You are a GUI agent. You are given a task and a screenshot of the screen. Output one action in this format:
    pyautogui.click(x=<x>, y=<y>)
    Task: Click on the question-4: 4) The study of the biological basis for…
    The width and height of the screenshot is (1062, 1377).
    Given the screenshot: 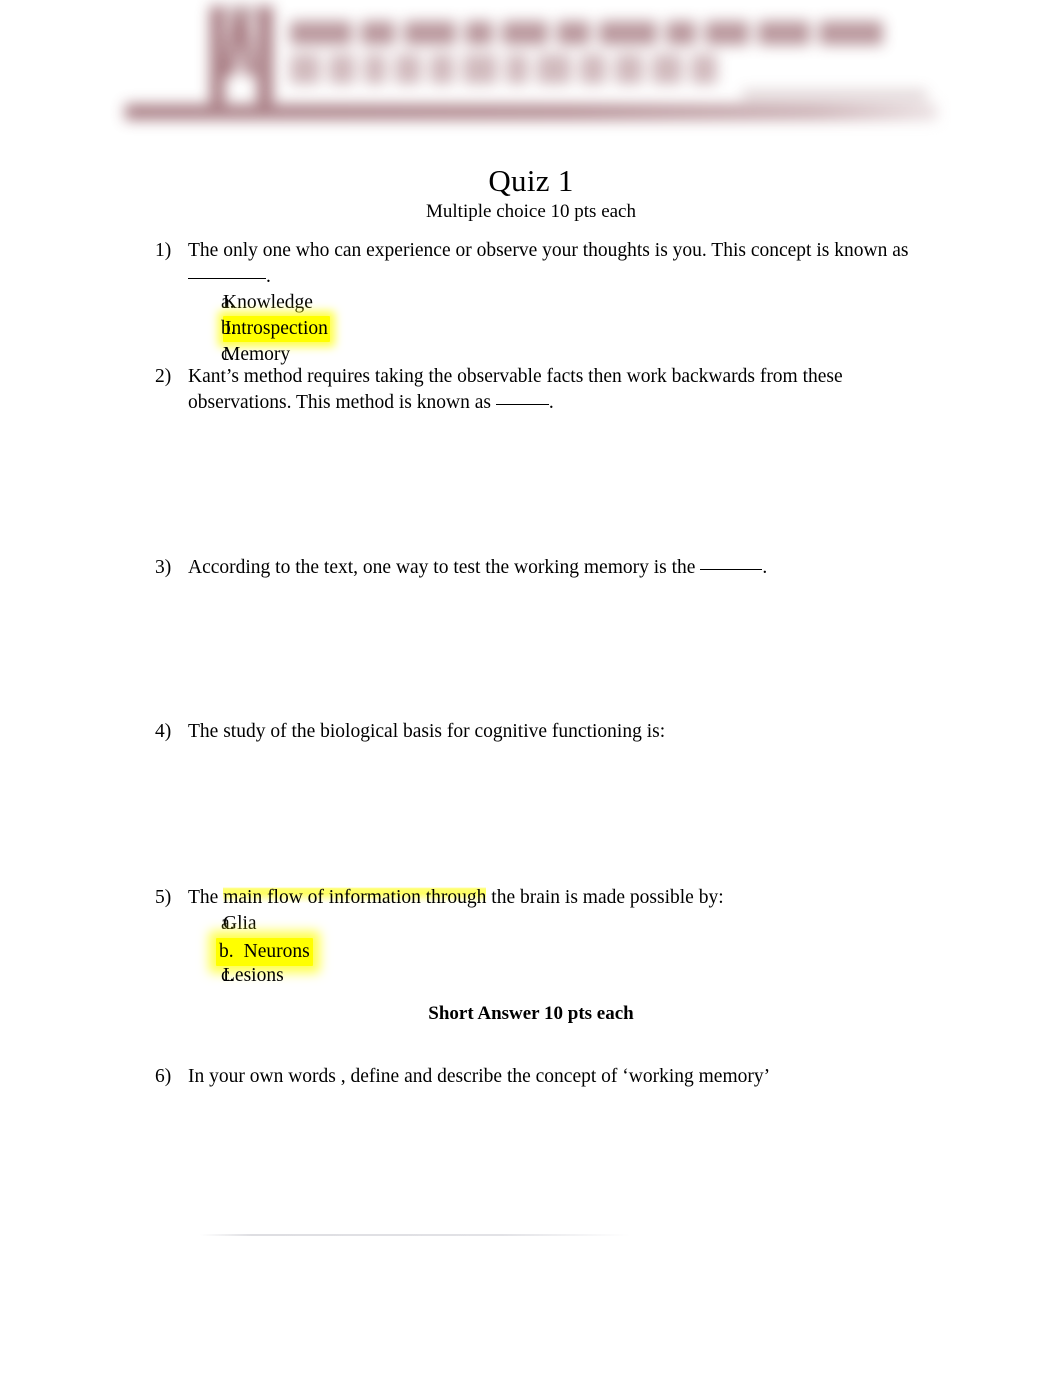 What is the action you would take?
    pyautogui.click(x=535, y=732)
    